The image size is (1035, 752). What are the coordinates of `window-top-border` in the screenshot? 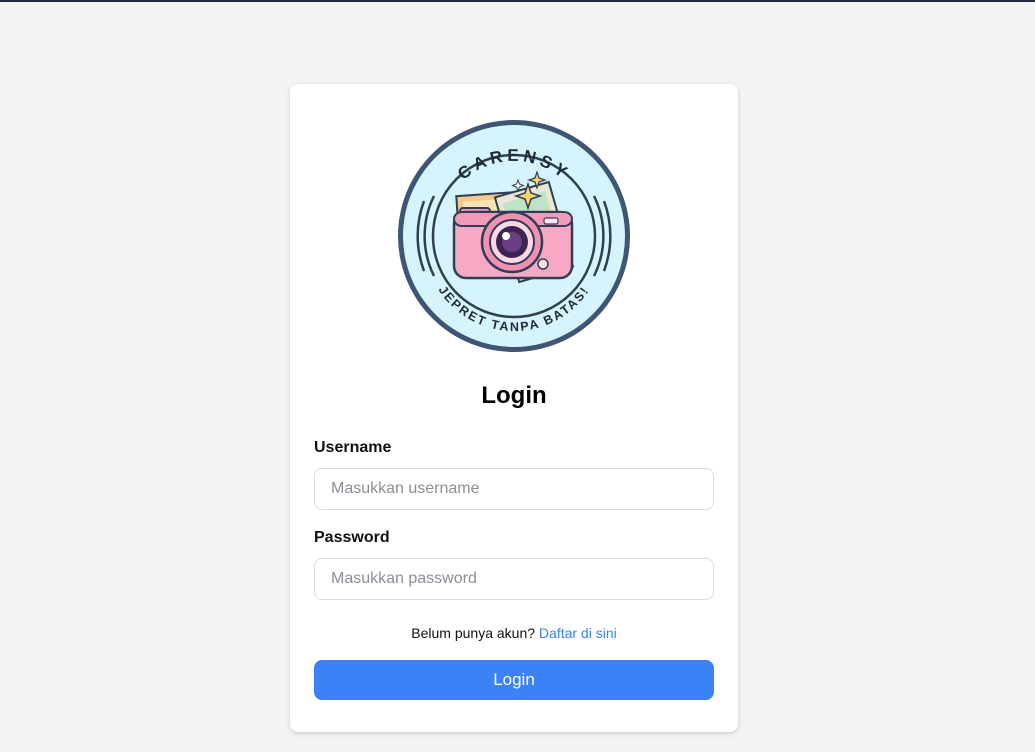 It's located at (517, 1).